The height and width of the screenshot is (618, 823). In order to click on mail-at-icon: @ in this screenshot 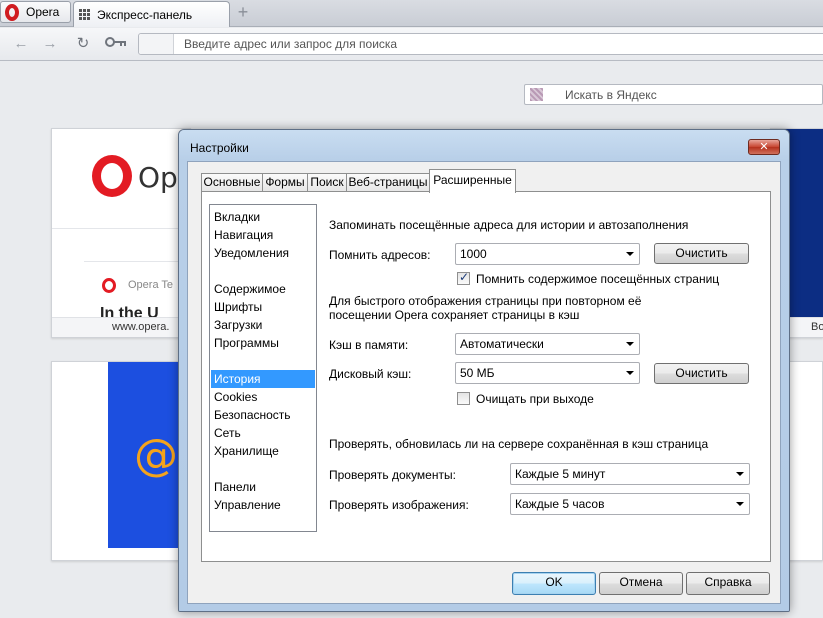, I will do `click(156, 455)`.